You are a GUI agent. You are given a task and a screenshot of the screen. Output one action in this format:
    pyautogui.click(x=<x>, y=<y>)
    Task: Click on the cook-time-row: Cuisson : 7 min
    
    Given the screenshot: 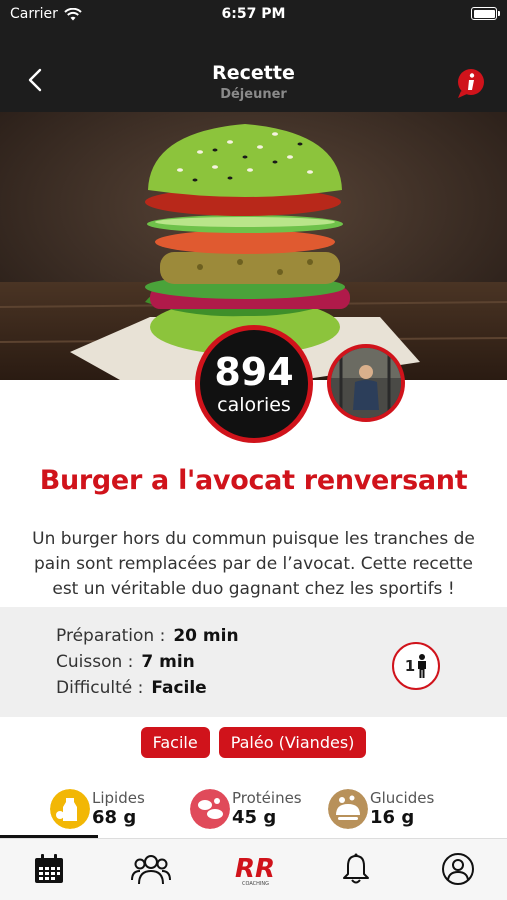 What is the action you would take?
    pyautogui.click(x=125, y=662)
    